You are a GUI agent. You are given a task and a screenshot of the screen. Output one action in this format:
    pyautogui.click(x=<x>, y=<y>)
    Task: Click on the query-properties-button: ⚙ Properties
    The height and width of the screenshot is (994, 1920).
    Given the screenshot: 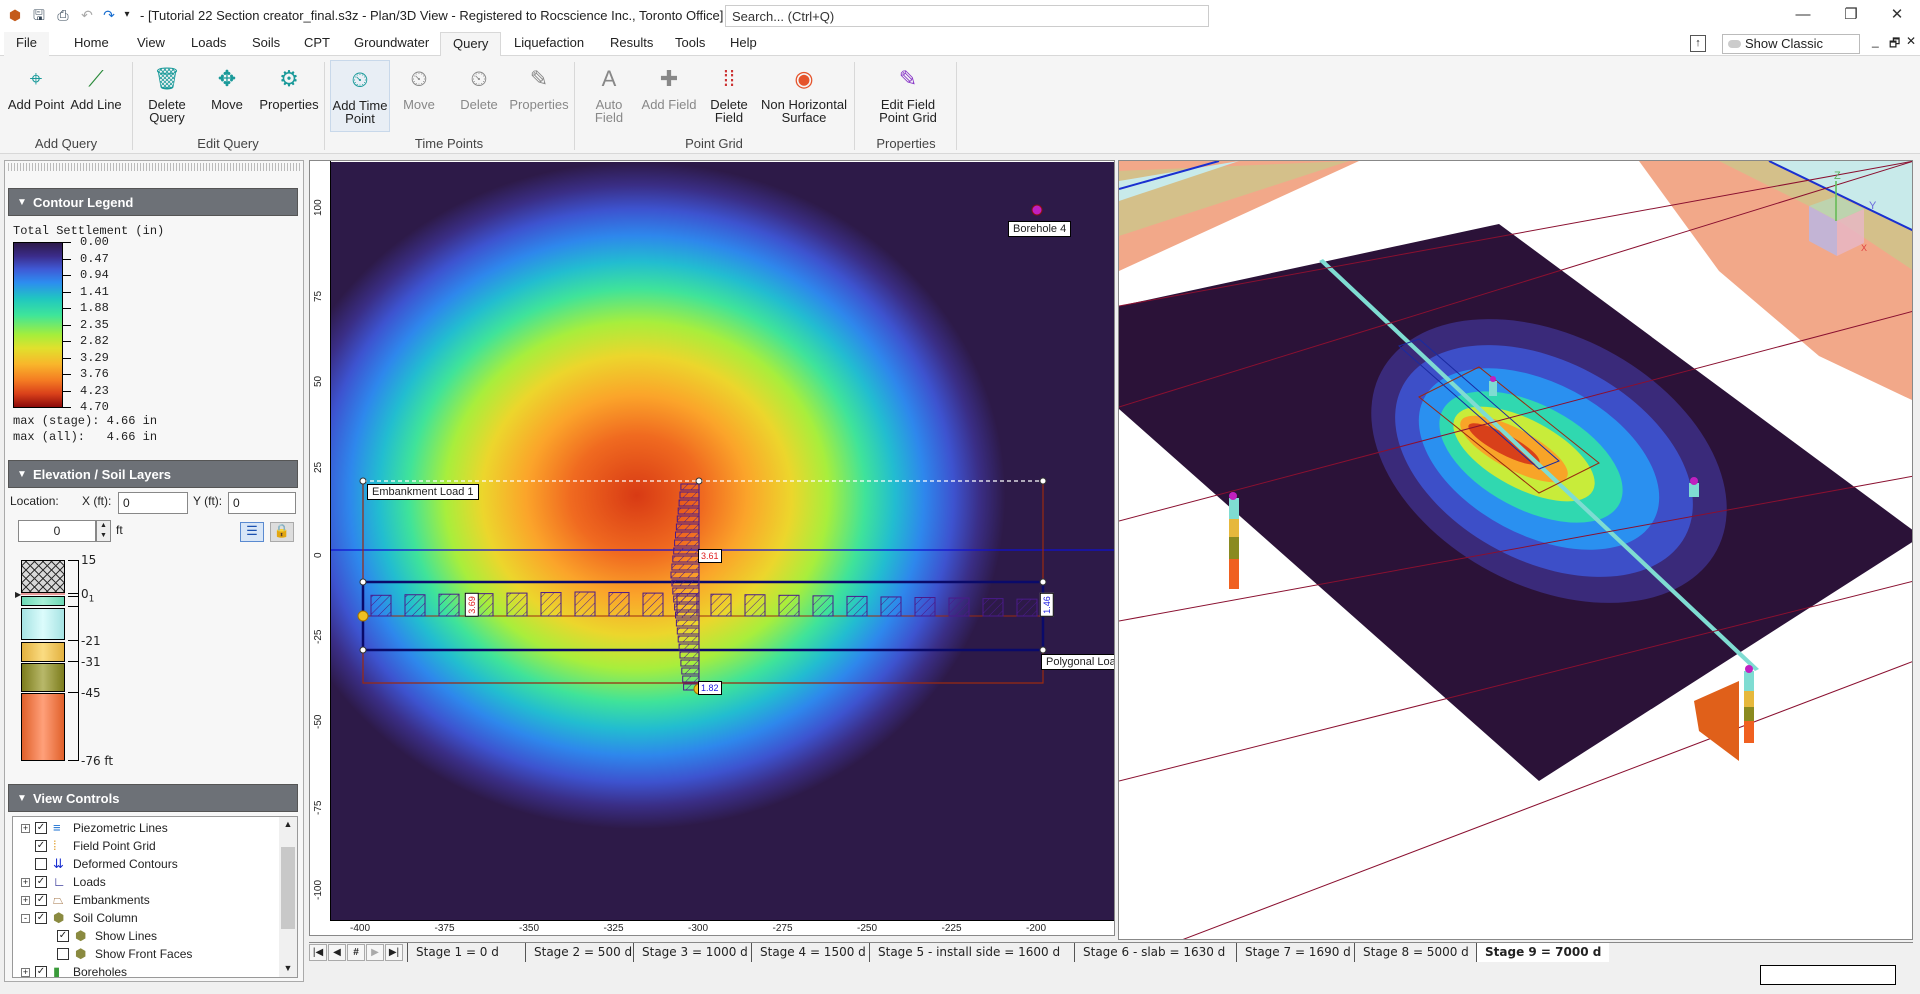 What is the action you would take?
    pyautogui.click(x=289, y=96)
    